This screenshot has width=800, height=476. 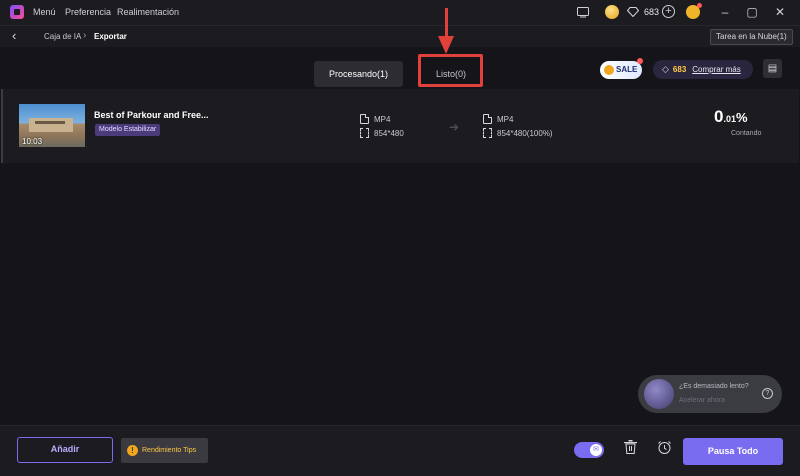 I want to click on credits-pill: ◇ 683 Comprar más, so click(x=703, y=69).